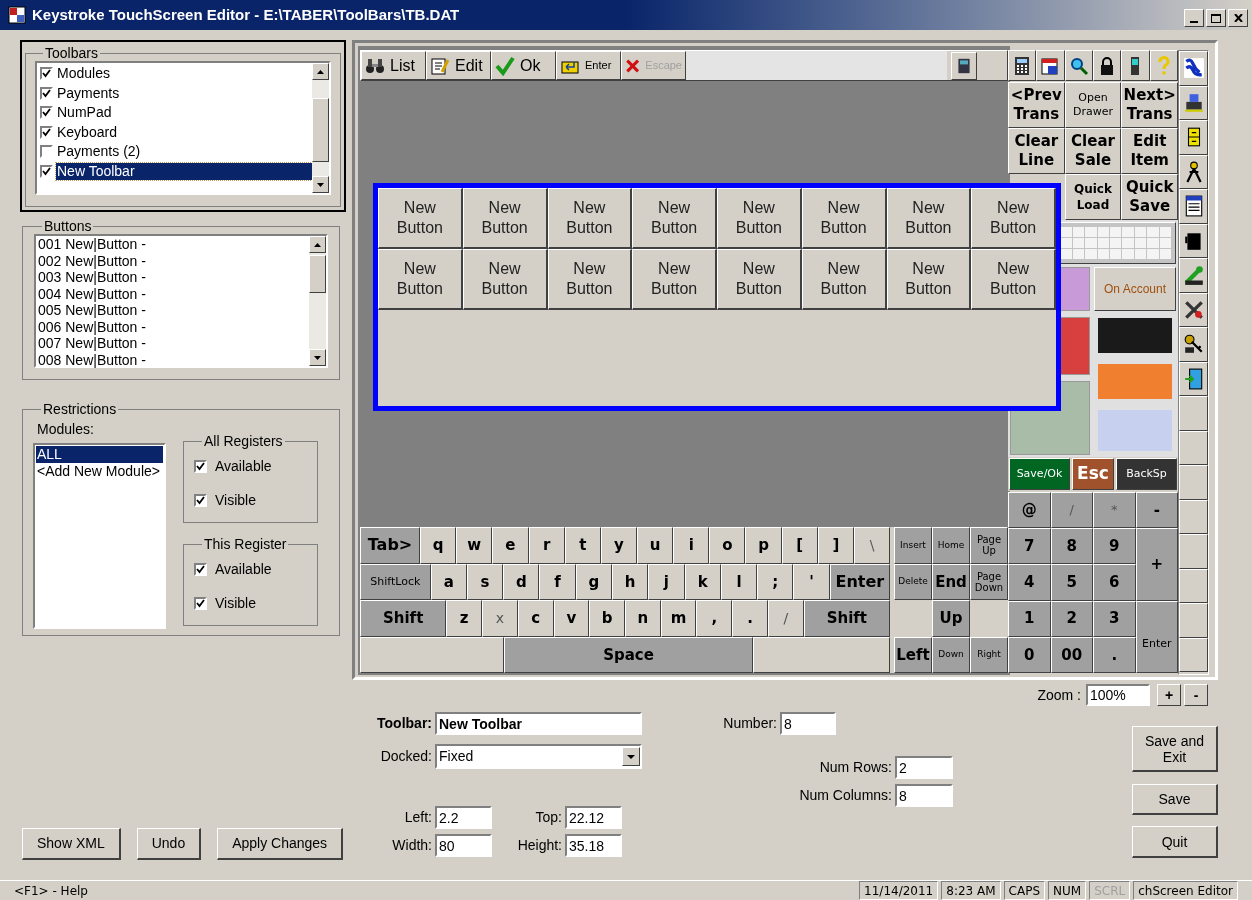 Image resolution: width=1252 pixels, height=900 pixels. What do you see at coordinates (390, 545) in the screenshot?
I see `keycap: Tab>` at bounding box center [390, 545].